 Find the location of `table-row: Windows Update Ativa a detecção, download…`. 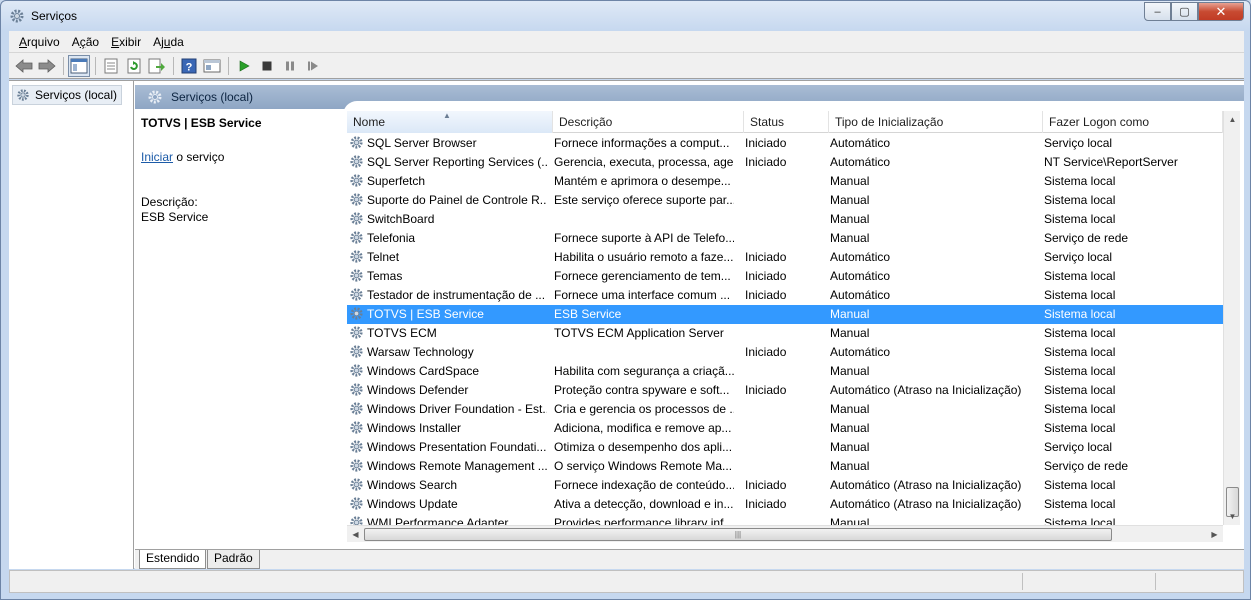

table-row: Windows Update Ativa a detecção, download… is located at coordinates (785, 504).